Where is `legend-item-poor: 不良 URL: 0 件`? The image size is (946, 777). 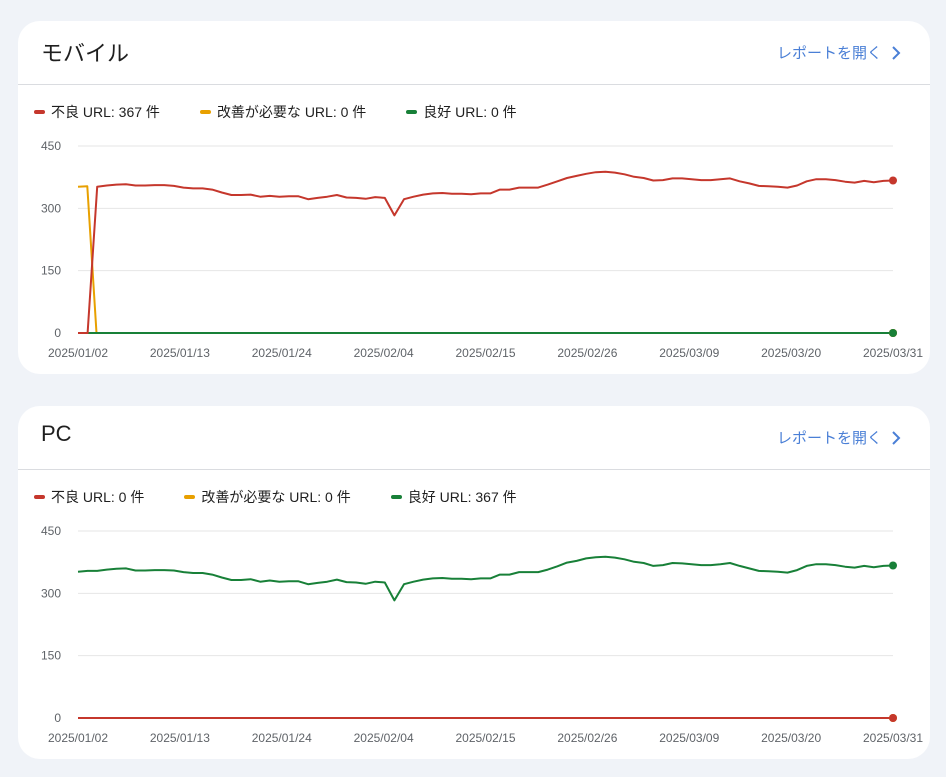 legend-item-poor: 不良 URL: 0 件 is located at coordinates (89, 497).